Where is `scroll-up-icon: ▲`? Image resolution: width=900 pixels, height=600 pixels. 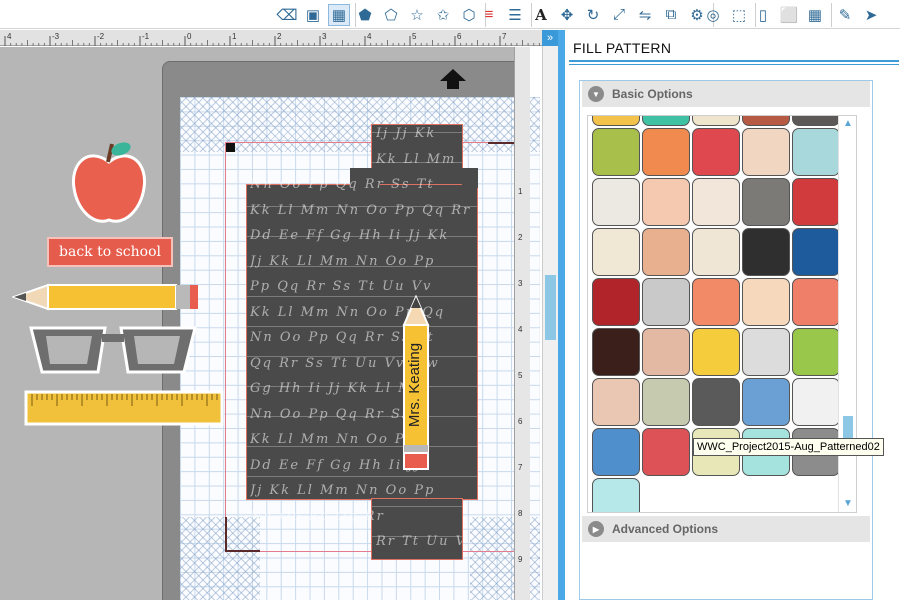
scroll-up-icon: ▲ is located at coordinates (848, 124).